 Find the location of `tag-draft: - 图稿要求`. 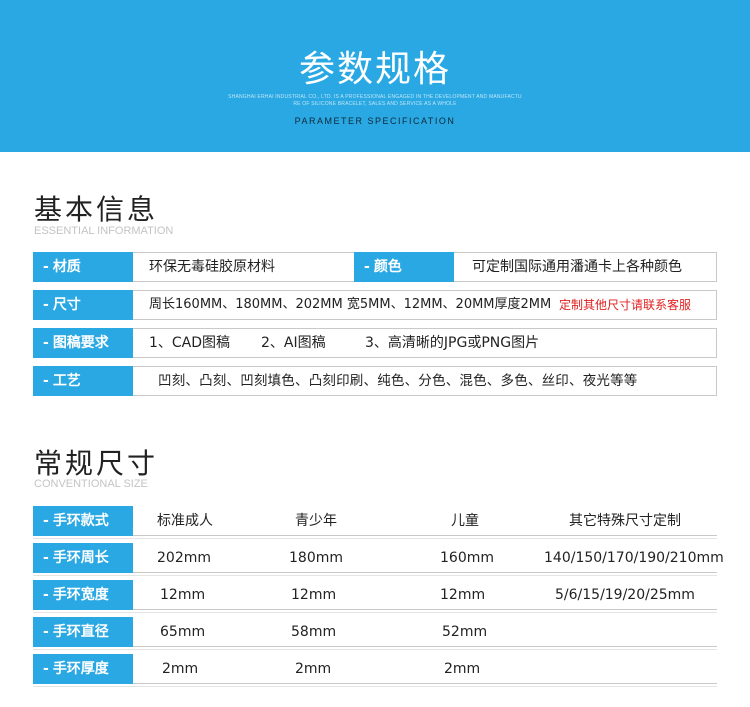

tag-draft: - 图稿要求 is located at coordinates (83, 343).